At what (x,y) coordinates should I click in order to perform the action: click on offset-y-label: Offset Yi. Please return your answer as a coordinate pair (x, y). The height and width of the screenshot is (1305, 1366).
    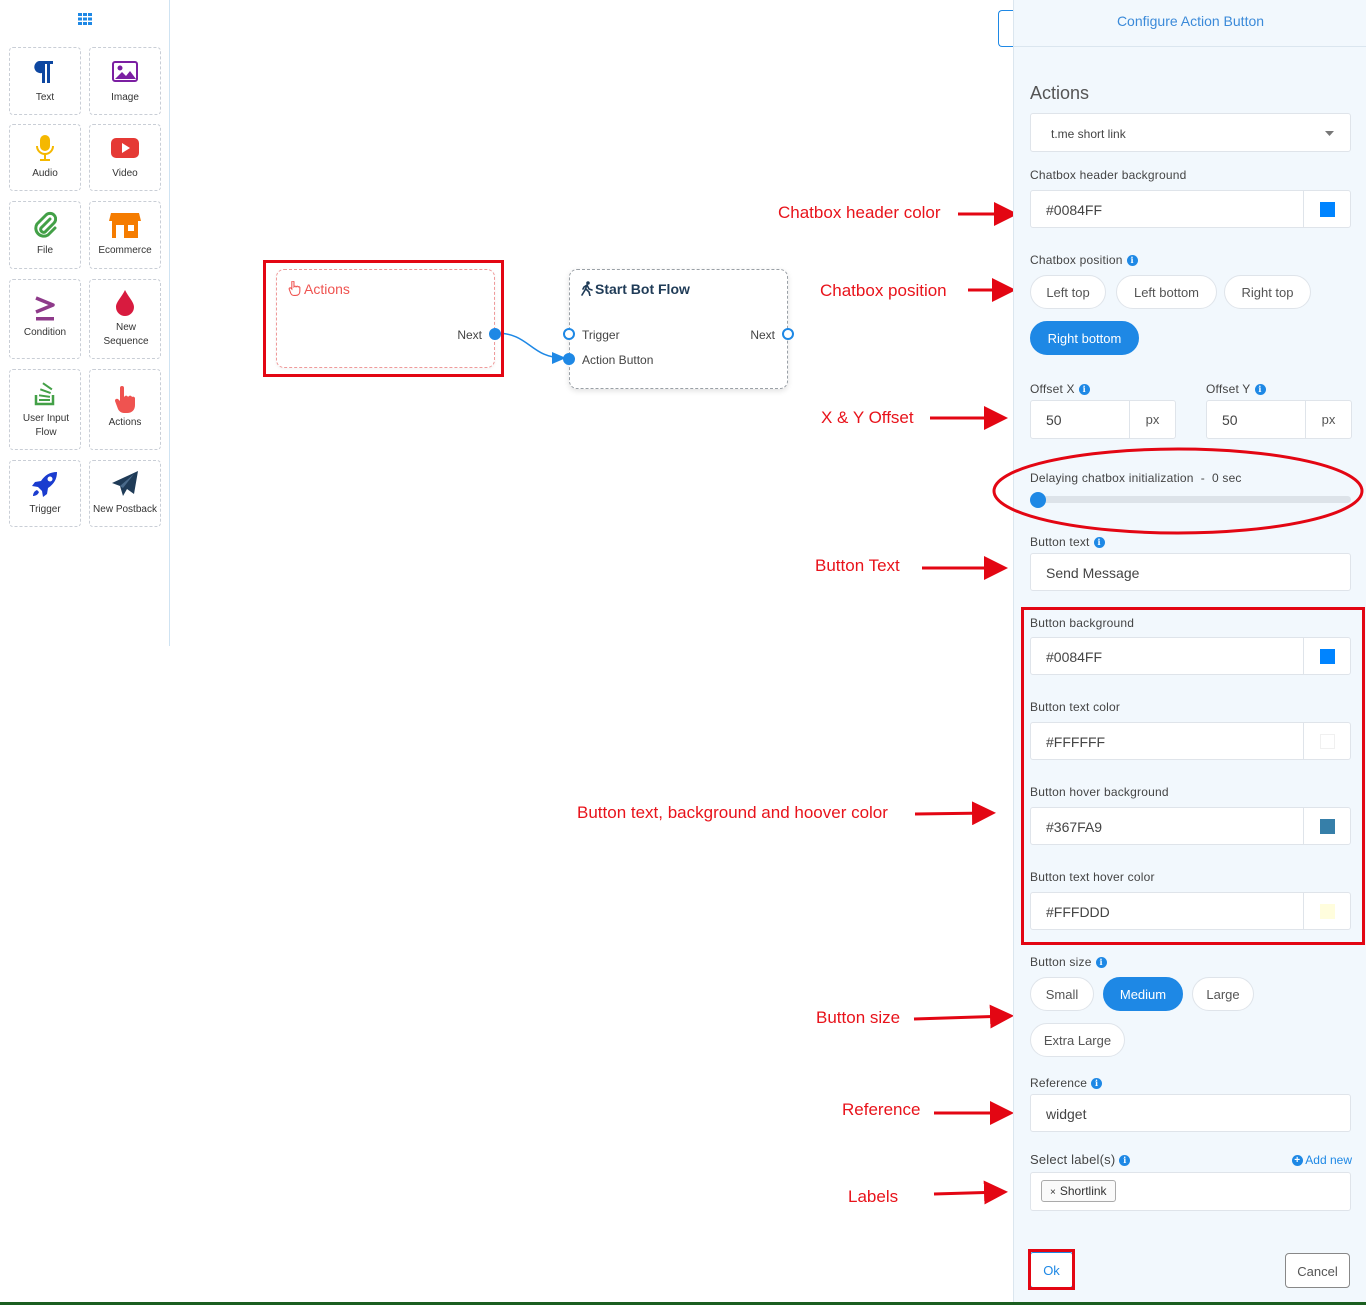
    Looking at the image, I should click on (1236, 389).